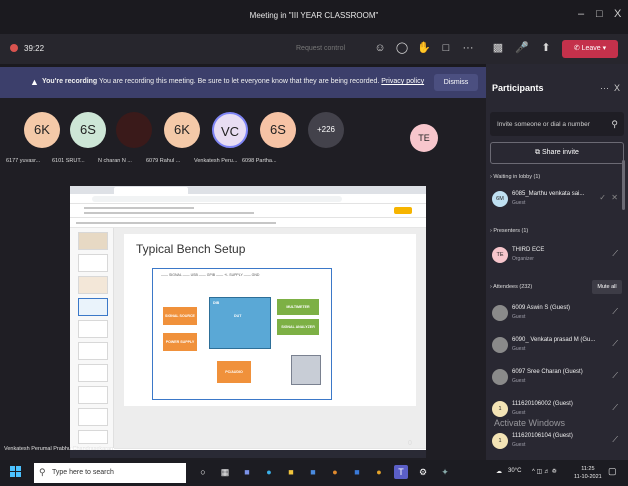  What do you see at coordinates (617, 14) in the screenshot?
I see `close-button: X` at bounding box center [617, 14].